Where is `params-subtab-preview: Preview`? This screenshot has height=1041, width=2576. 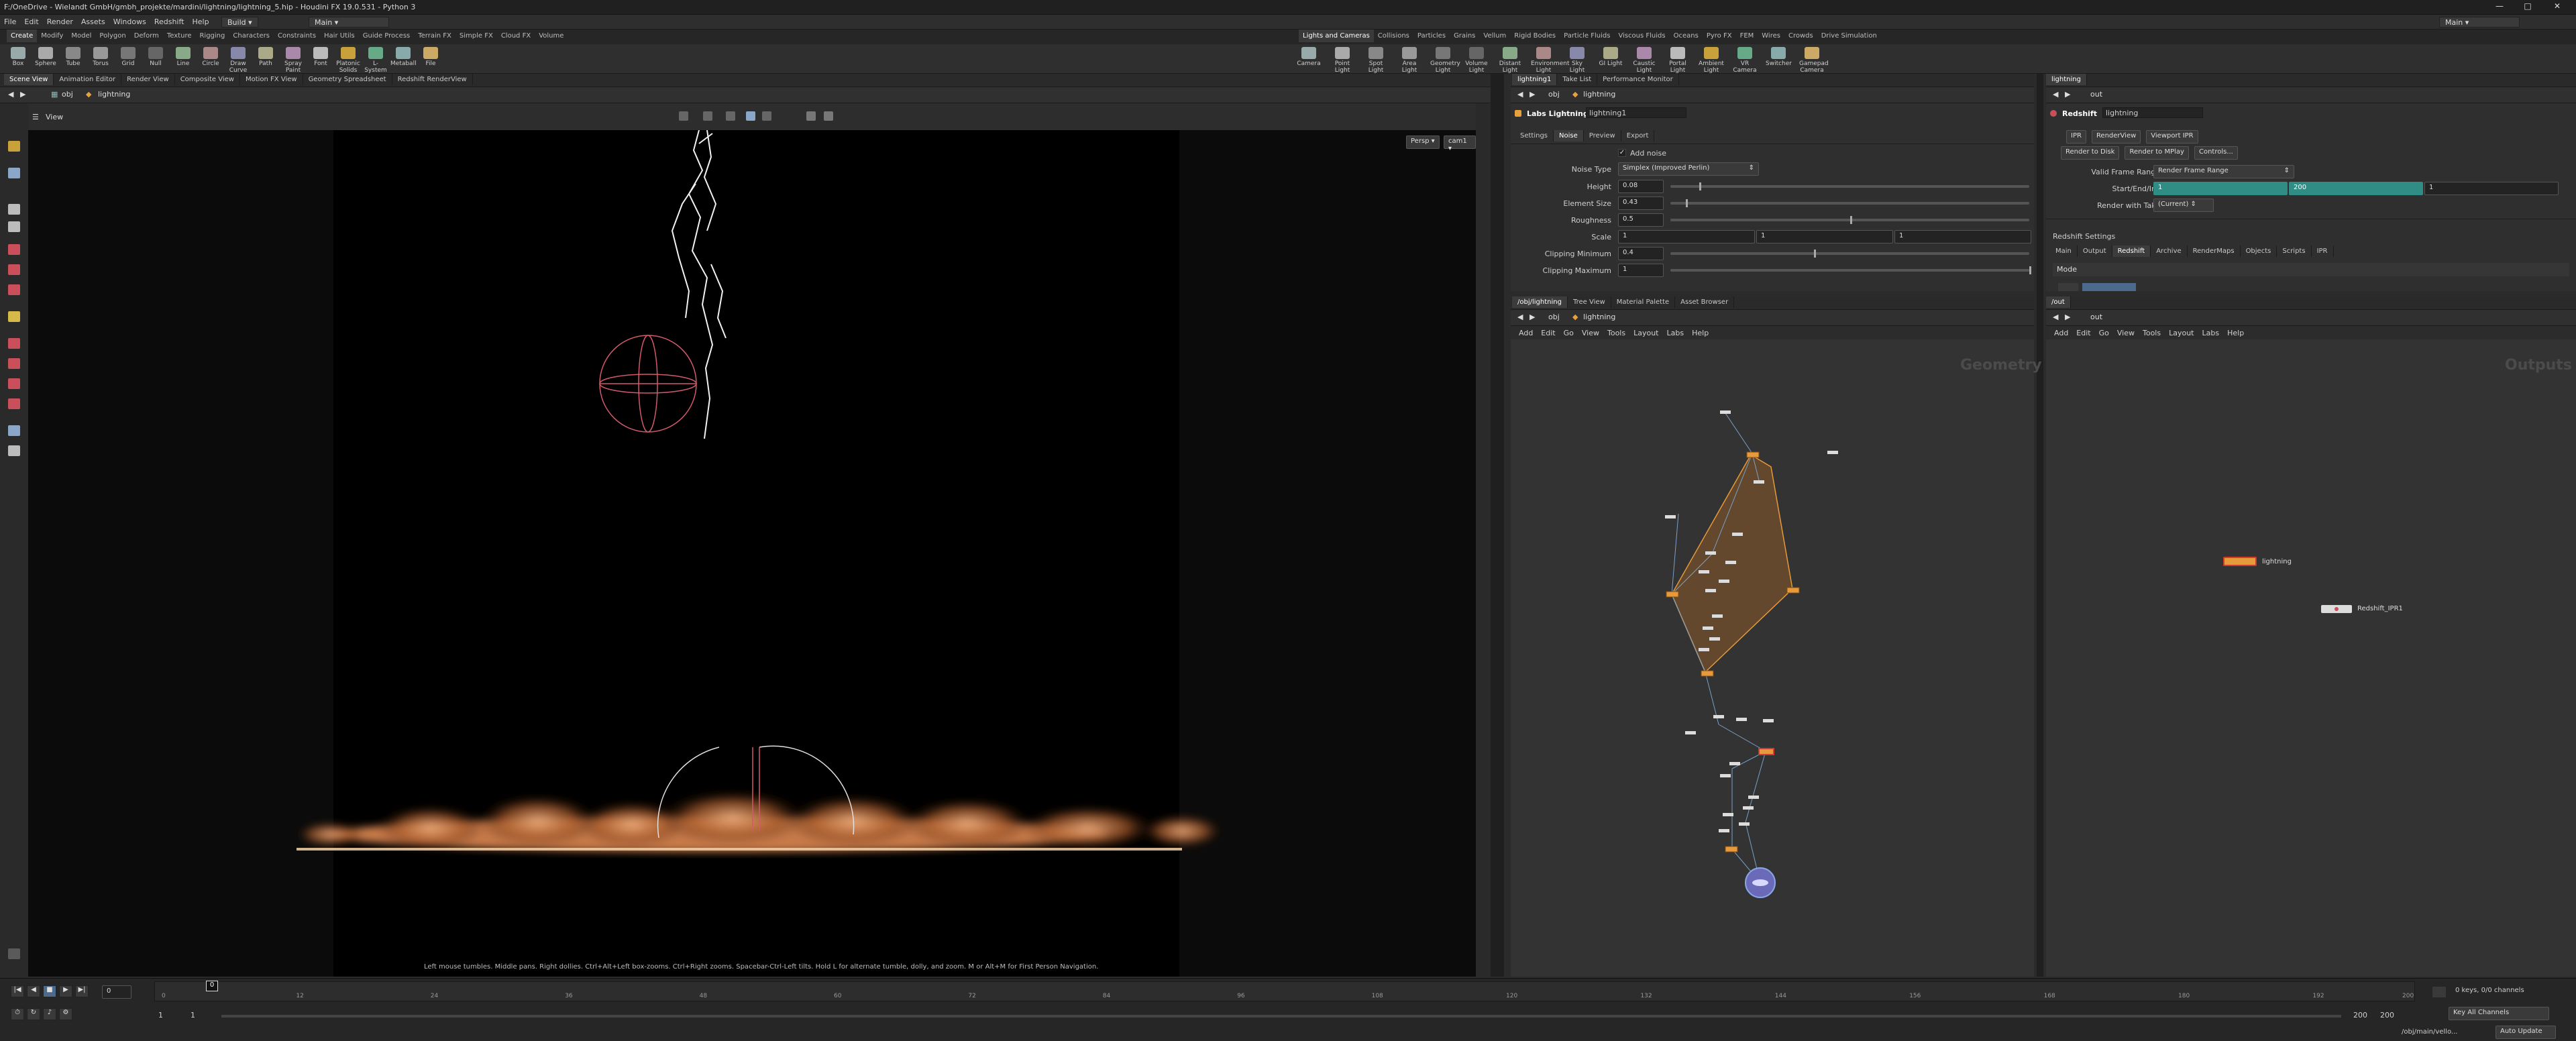
params-subtab-preview: Preview is located at coordinates (1602, 136).